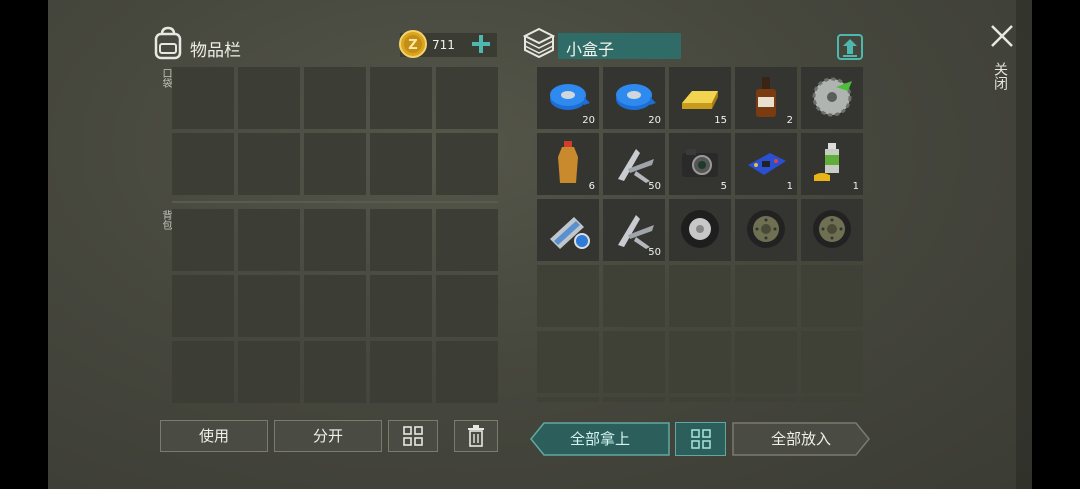 This screenshot has height=489, width=1080. What do you see at coordinates (328, 436) in the screenshot?
I see `split-button: 分开` at bounding box center [328, 436].